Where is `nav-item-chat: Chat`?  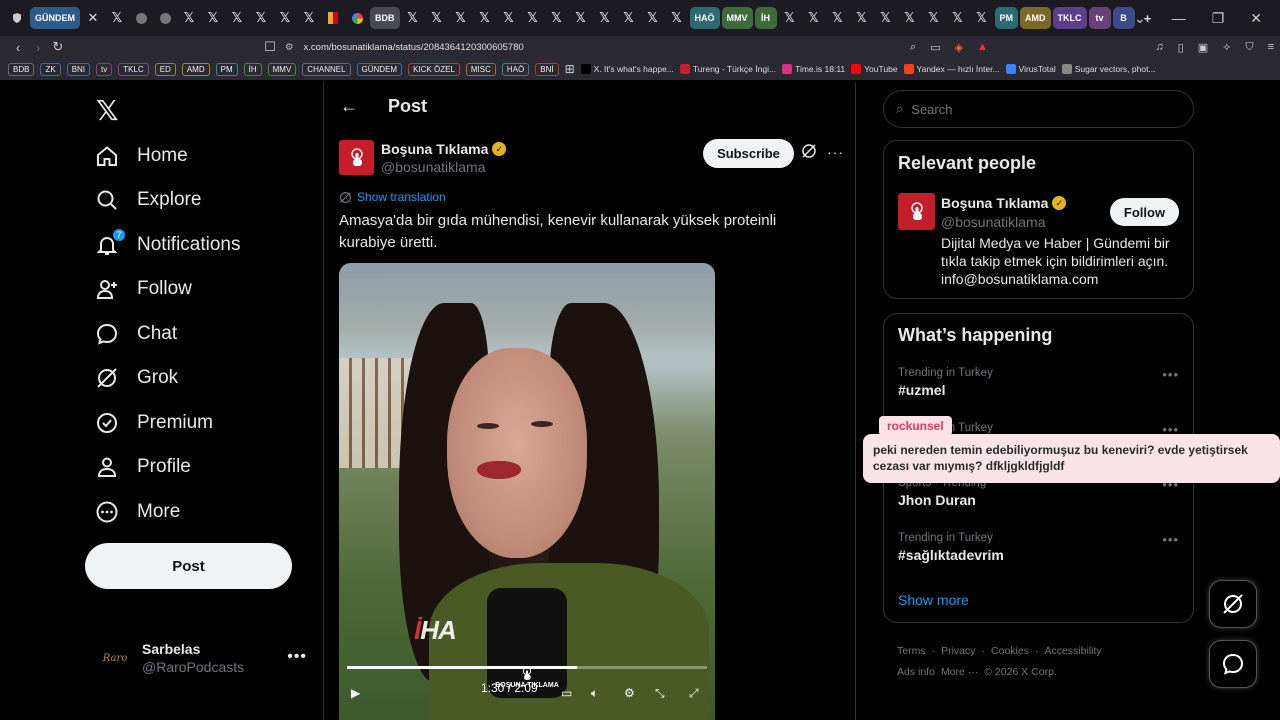 nav-item-chat: Chat is located at coordinates (136, 334).